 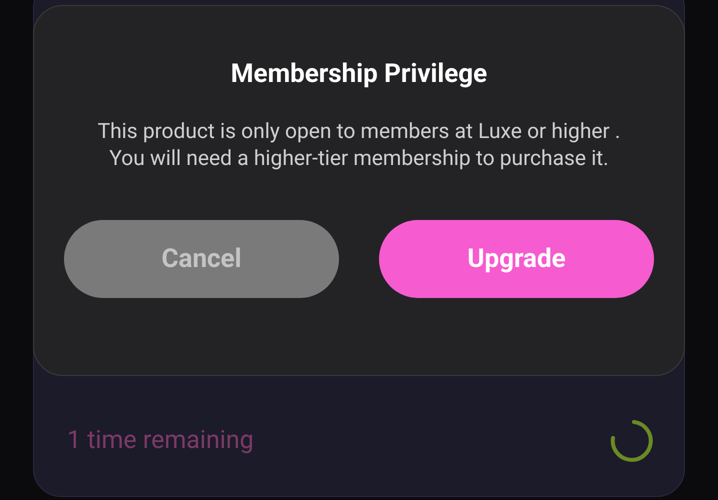 I want to click on cancel-button: Cancel, so click(x=201, y=259).